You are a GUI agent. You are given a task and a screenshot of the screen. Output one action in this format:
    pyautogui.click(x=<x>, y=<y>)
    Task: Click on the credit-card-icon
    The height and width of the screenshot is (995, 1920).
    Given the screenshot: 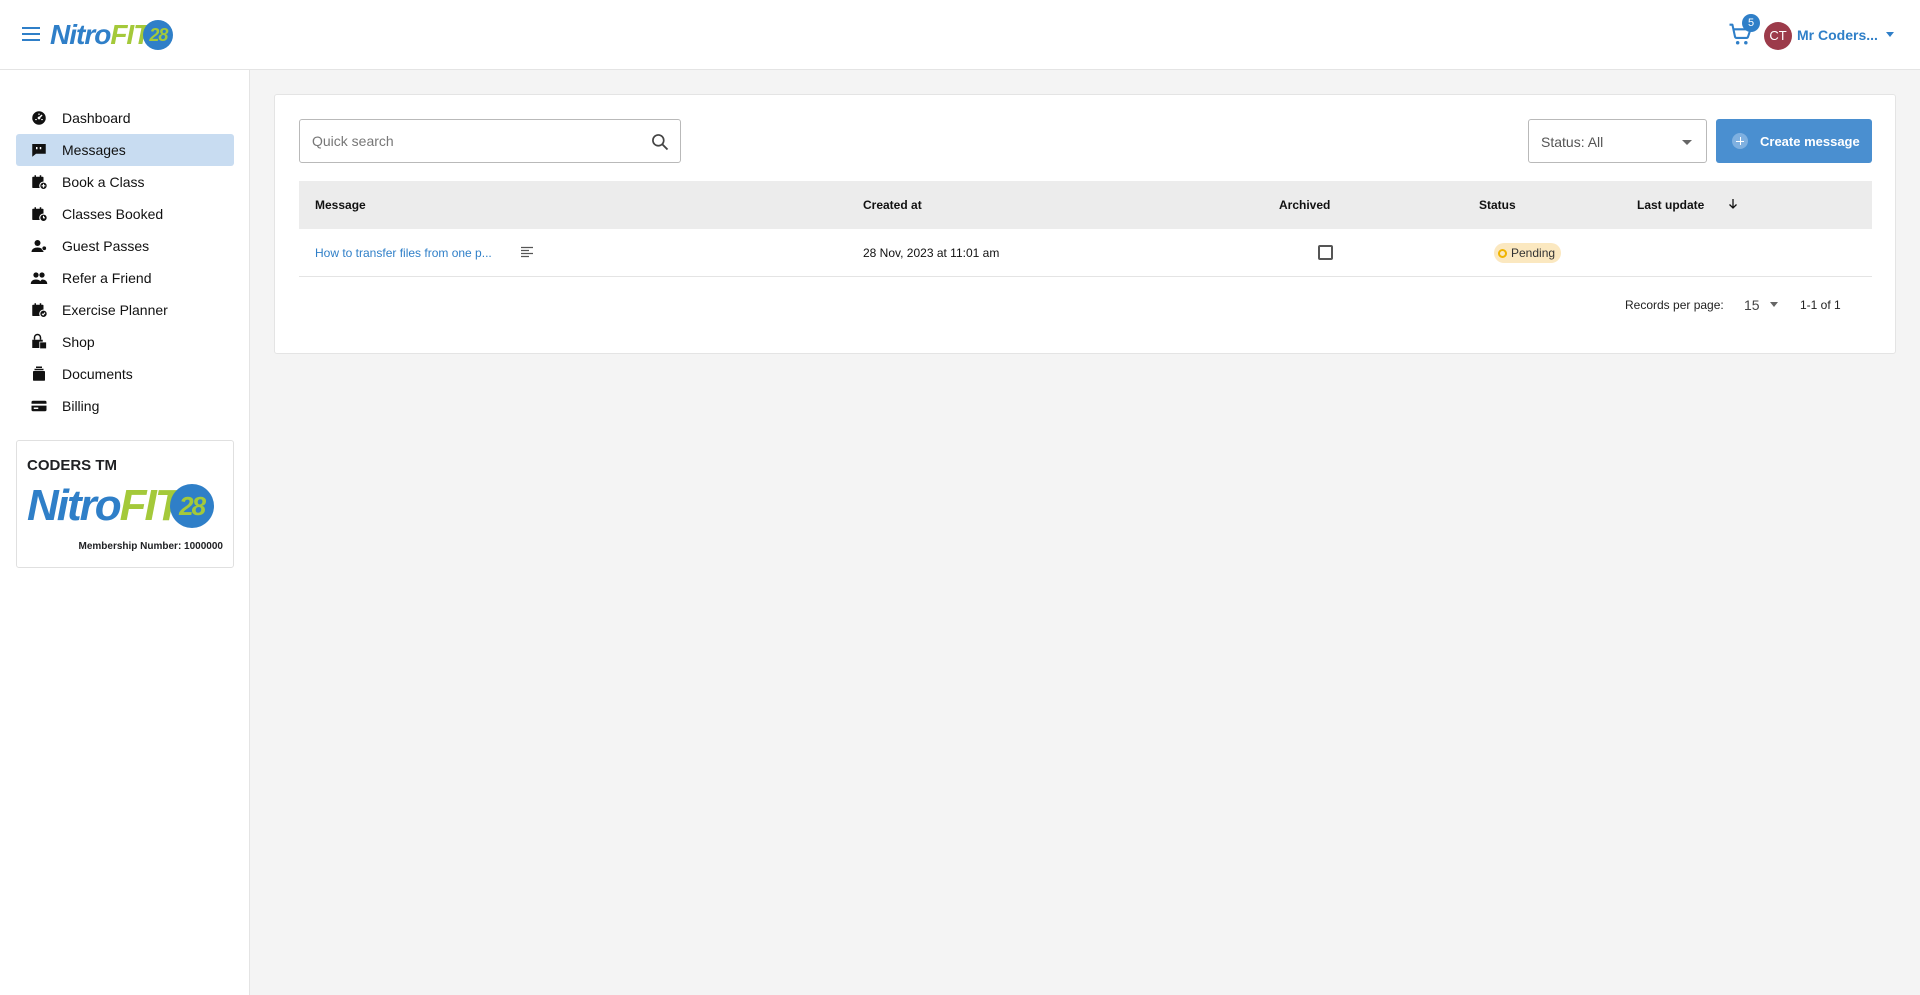 What is the action you would take?
    pyautogui.click(x=39, y=406)
    